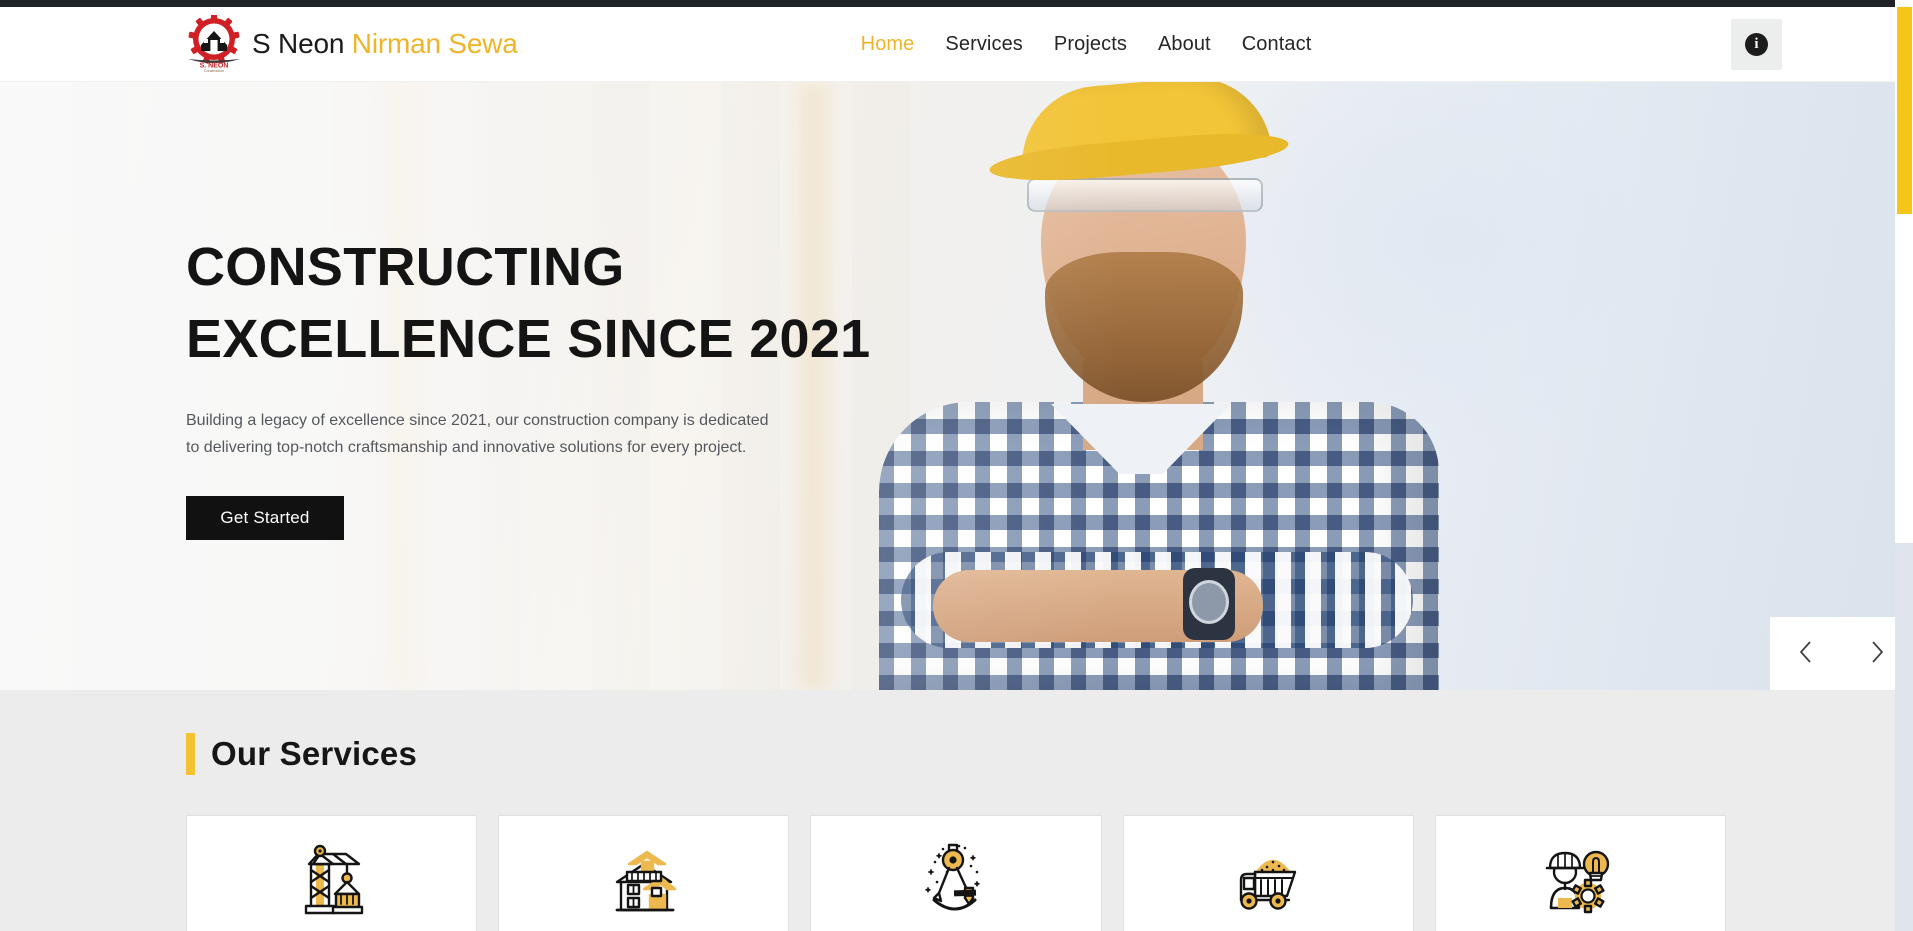 The height and width of the screenshot is (931, 1913). I want to click on hero-title-line-1: CONSTRUCTING, so click(405, 267).